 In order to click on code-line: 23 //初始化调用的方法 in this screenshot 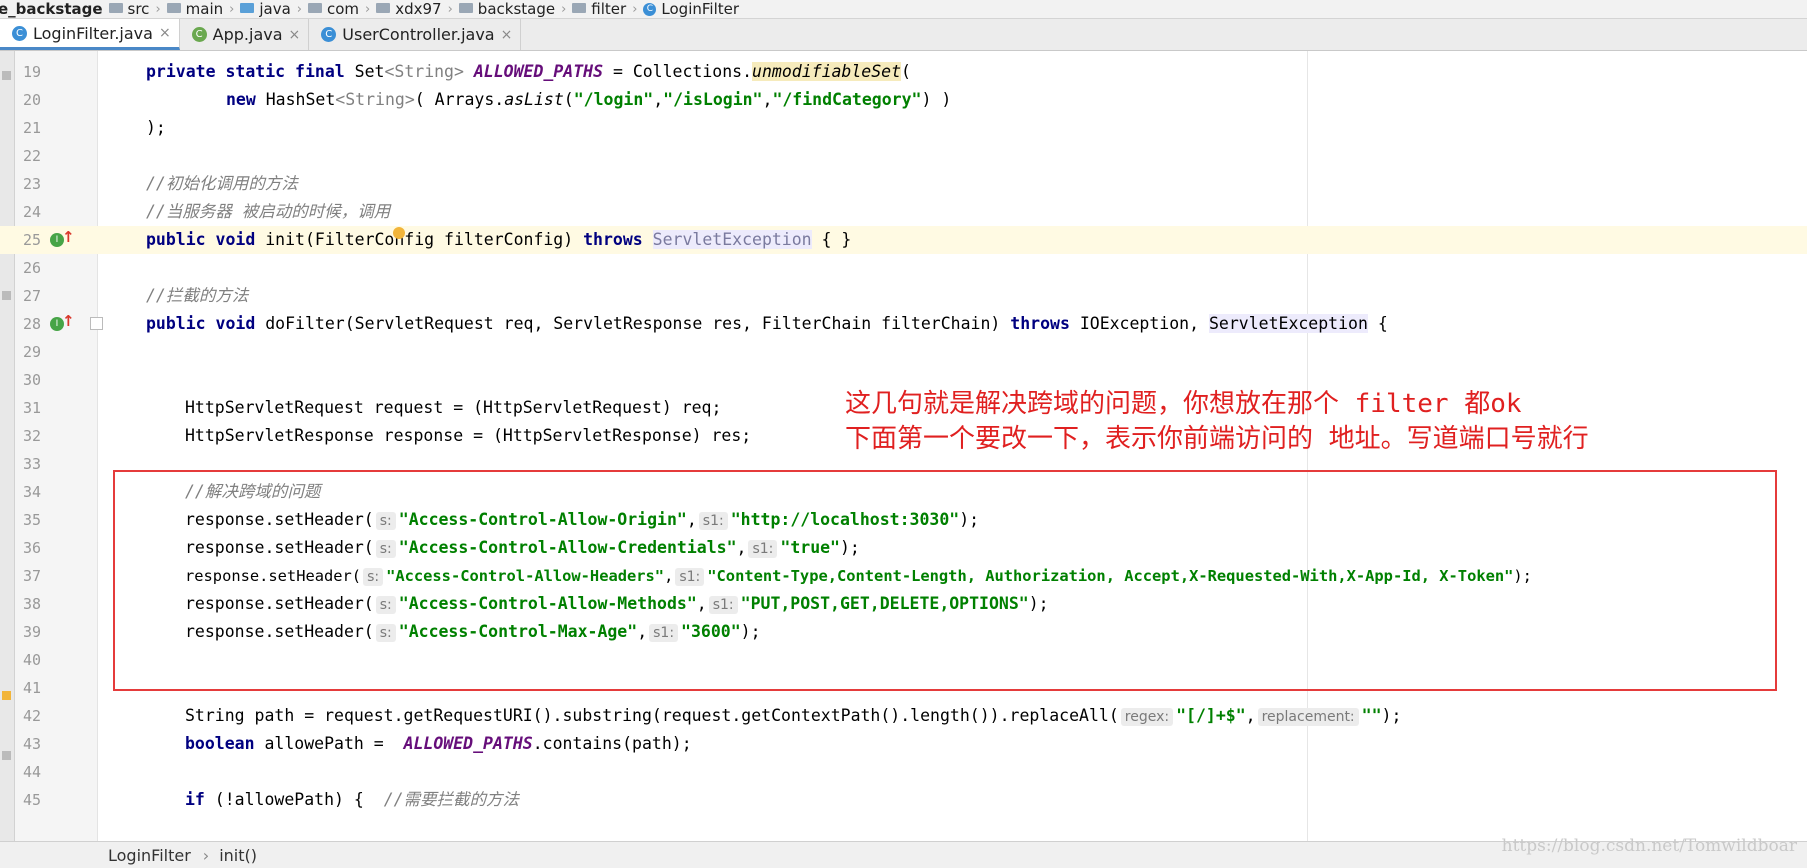, I will do `click(903, 184)`.